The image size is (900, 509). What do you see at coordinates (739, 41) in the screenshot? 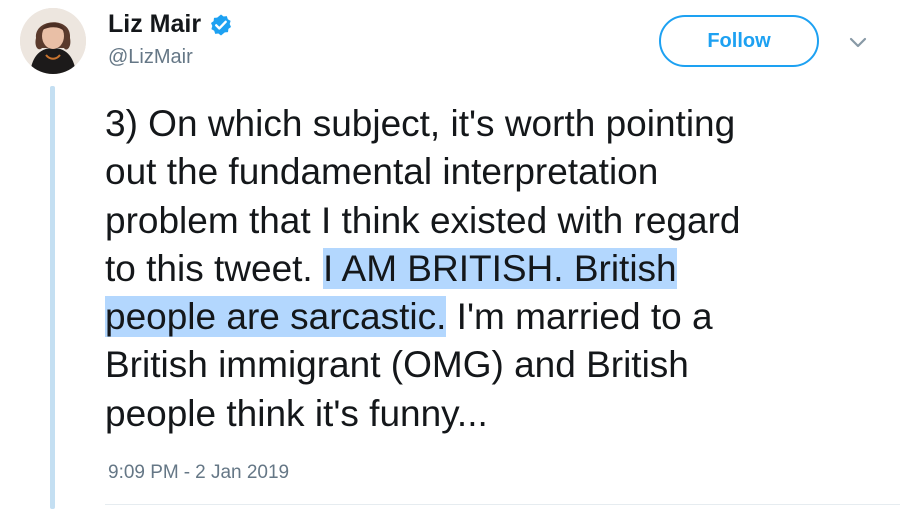
I see `follow-button: Follow` at bounding box center [739, 41].